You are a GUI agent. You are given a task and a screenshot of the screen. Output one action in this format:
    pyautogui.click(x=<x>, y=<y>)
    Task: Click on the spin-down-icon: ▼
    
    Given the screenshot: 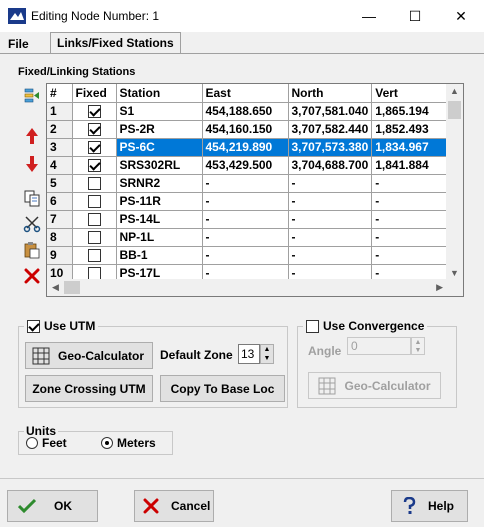 What is the action you would take?
    pyautogui.click(x=267, y=358)
    